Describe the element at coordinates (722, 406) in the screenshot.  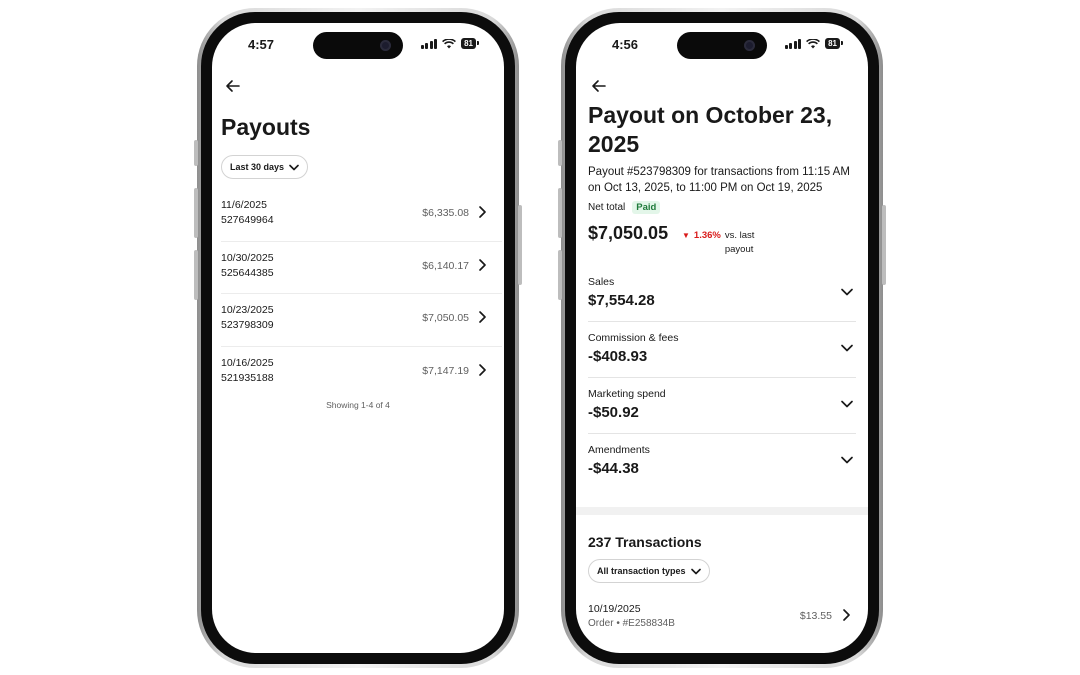
I see `breakdown-row-marketing: Marketing spend -$50.92` at that location.